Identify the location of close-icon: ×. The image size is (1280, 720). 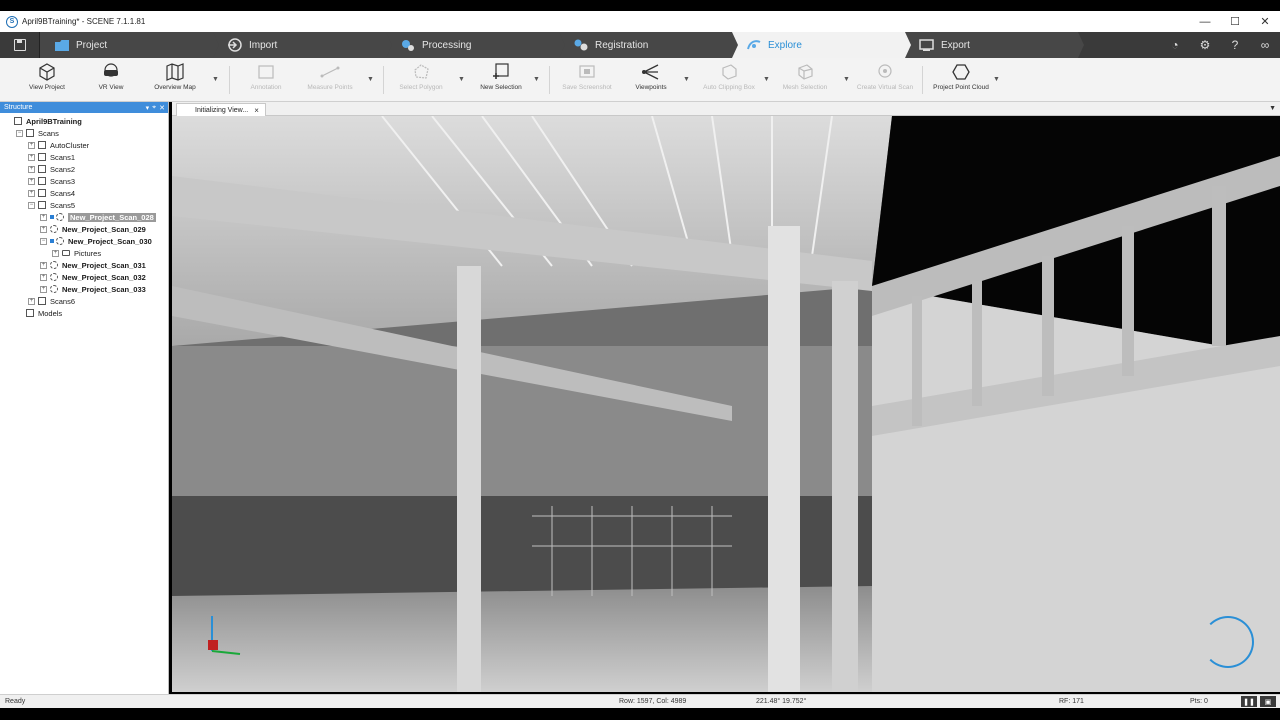
(256, 110).